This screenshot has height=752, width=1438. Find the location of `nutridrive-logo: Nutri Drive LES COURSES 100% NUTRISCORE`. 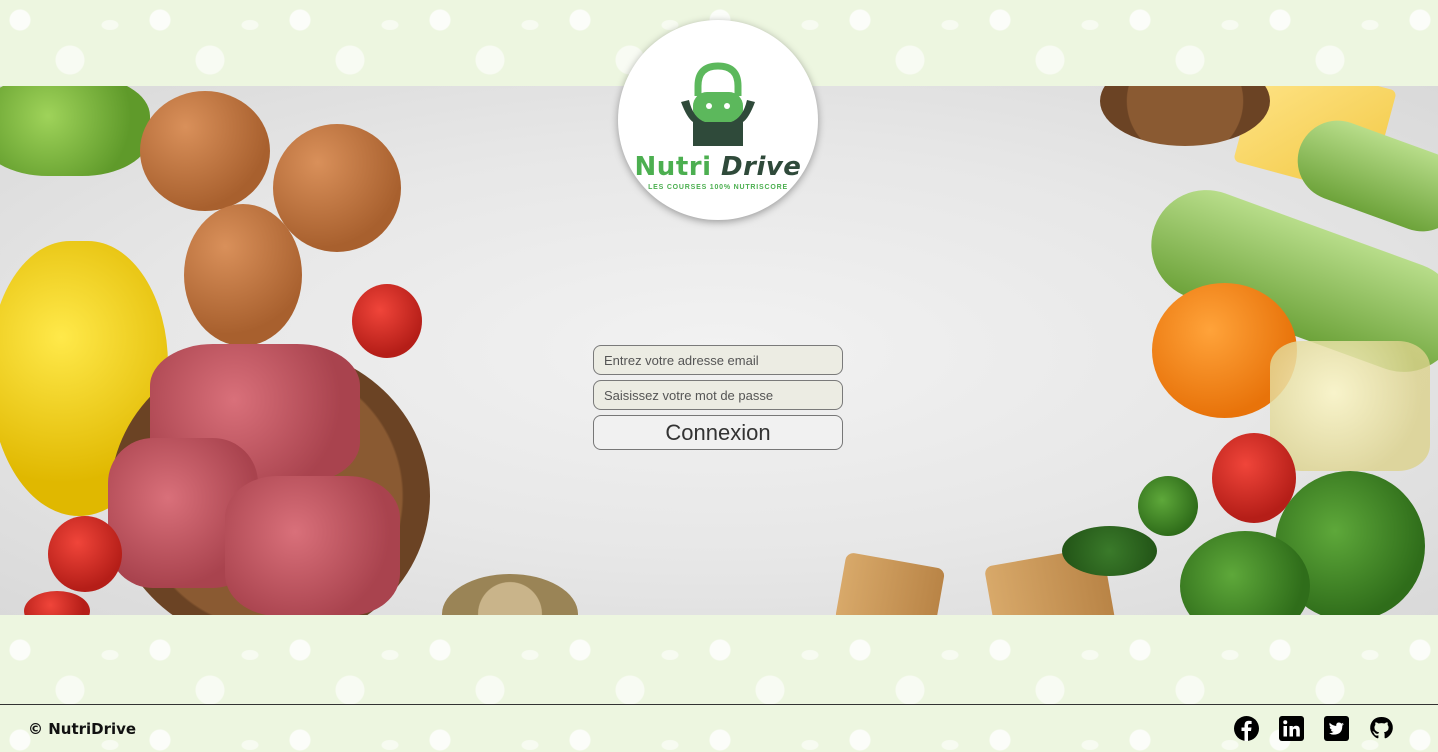

nutridrive-logo: Nutri Drive LES COURSES 100% NUTRISCORE is located at coordinates (718, 120).